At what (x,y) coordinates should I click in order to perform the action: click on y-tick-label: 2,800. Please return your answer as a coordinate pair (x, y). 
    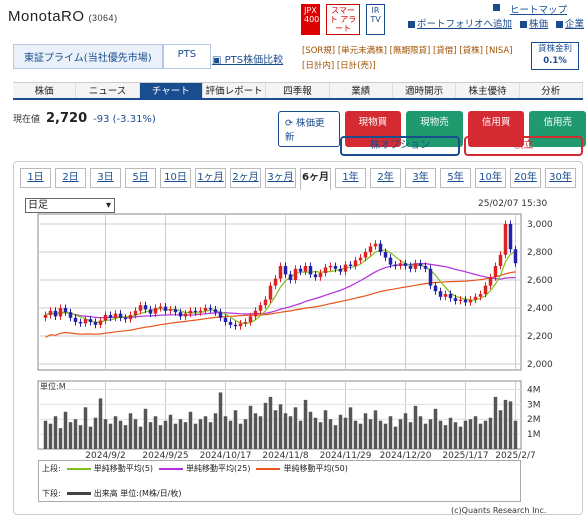
    Looking at the image, I should click on (540, 253).